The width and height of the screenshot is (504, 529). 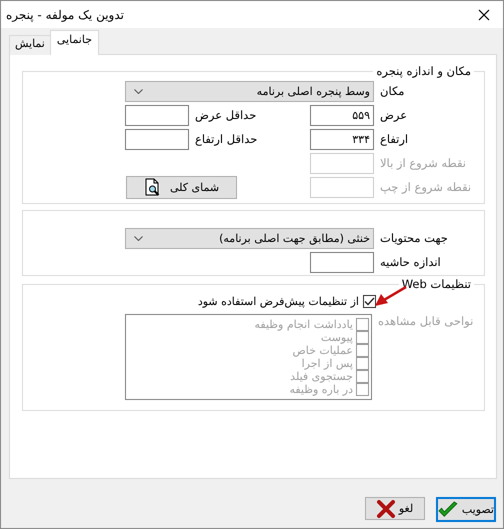 I want to click on field-label: حداقل عرض, so click(x=226, y=115).